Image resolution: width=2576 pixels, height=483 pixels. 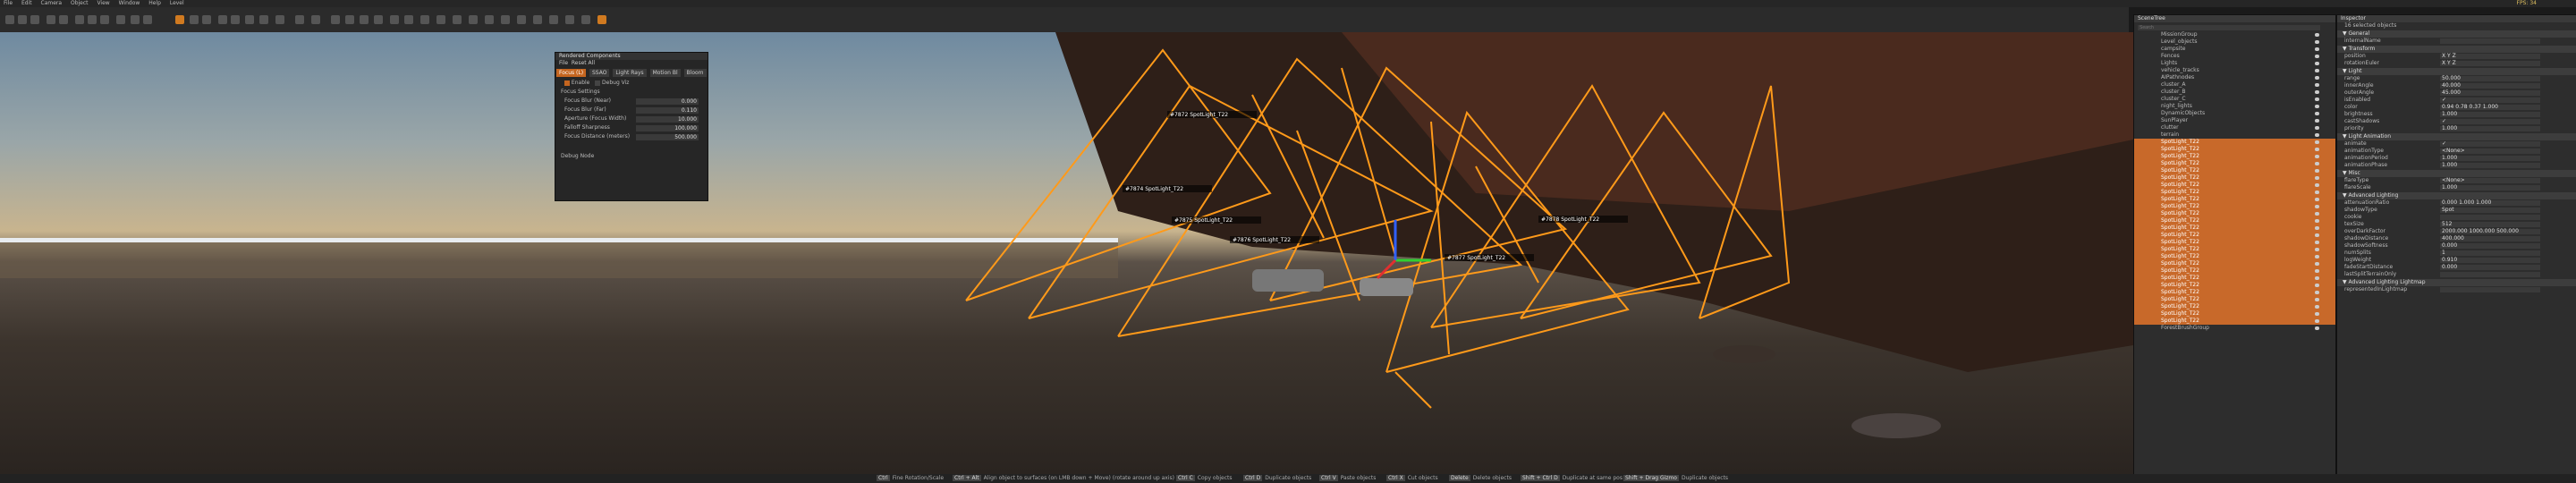 I want to click on enable-checkbox, so click(x=567, y=83).